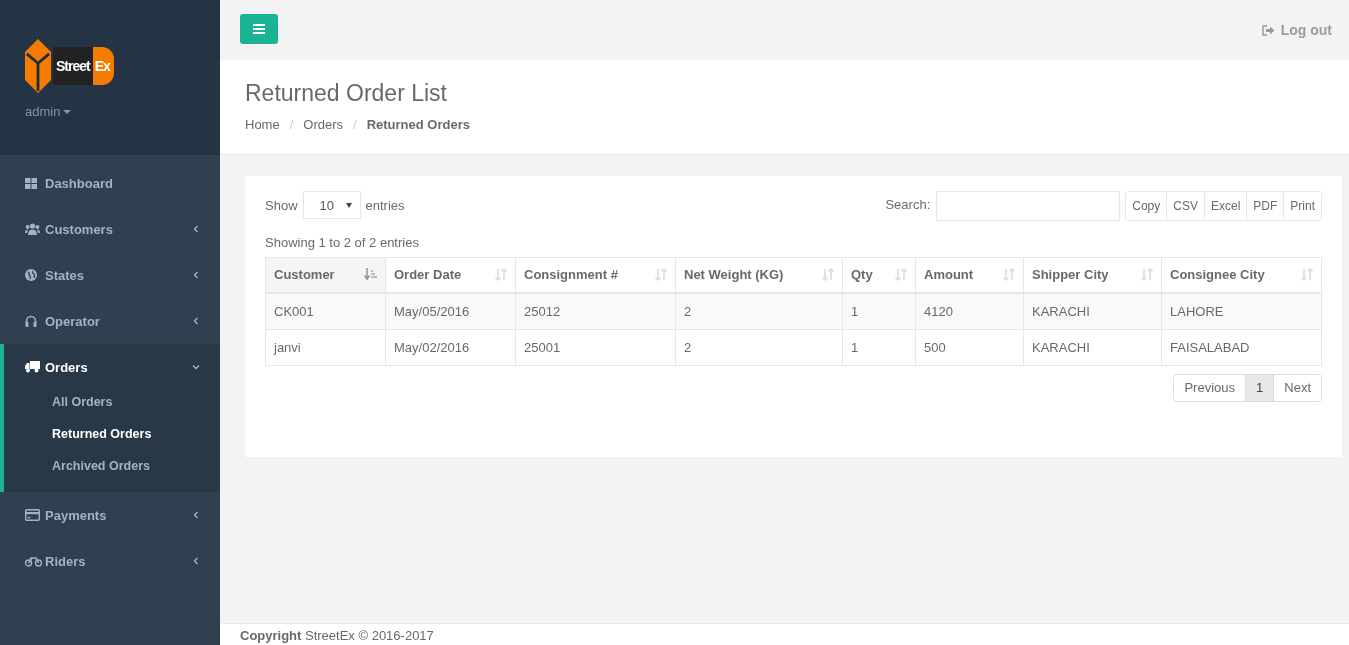  What do you see at coordinates (48, 111) in the screenshot?
I see `user-menu: admin` at bounding box center [48, 111].